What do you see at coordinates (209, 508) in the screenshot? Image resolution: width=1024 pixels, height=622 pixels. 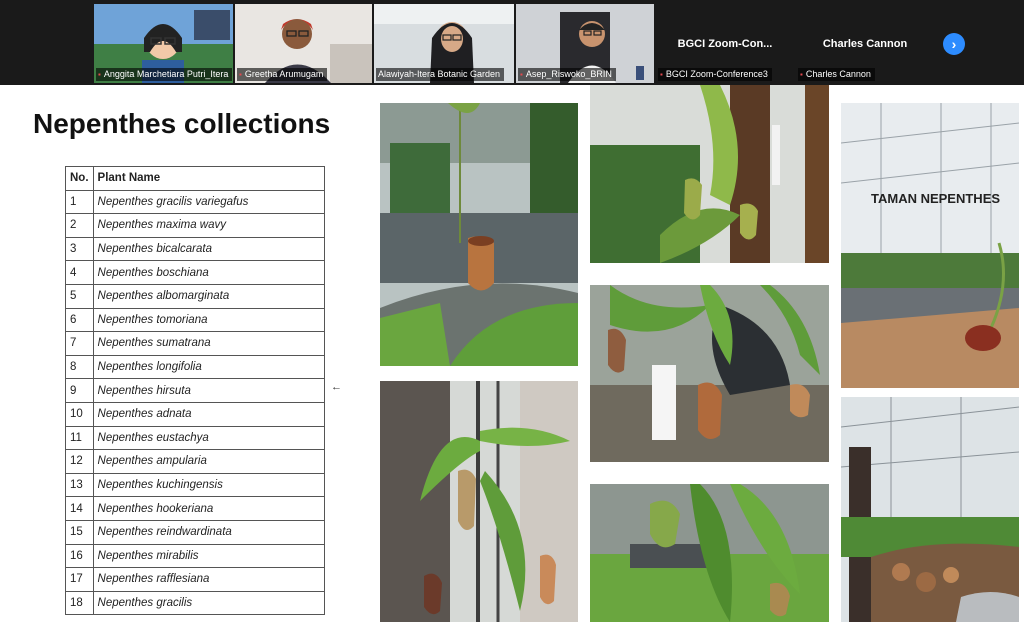 I see `plant-name: Nepenthes hookeriana` at bounding box center [209, 508].